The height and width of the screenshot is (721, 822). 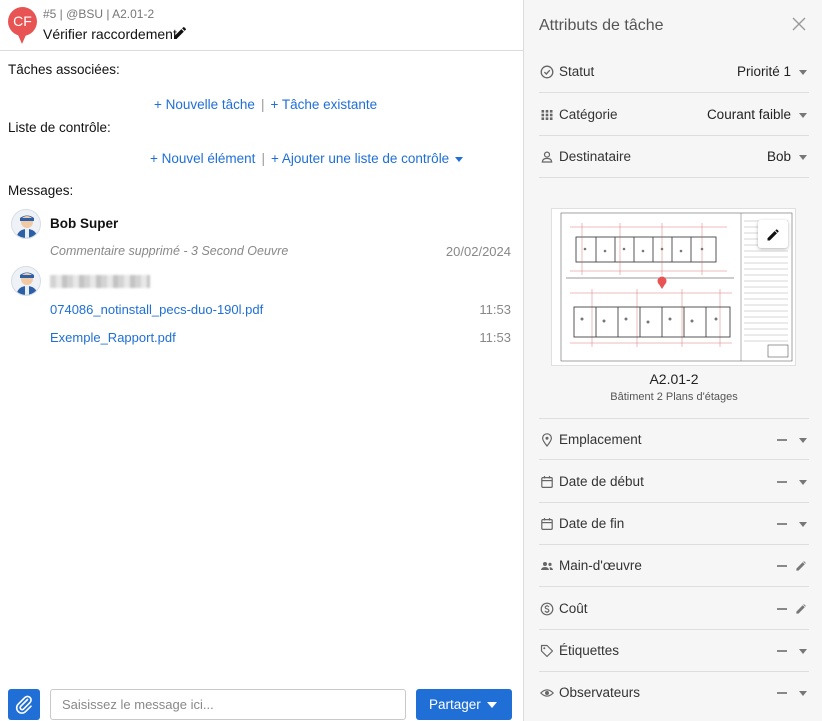 I want to click on checklist-label: Liste de contrôle:, so click(x=59, y=127).